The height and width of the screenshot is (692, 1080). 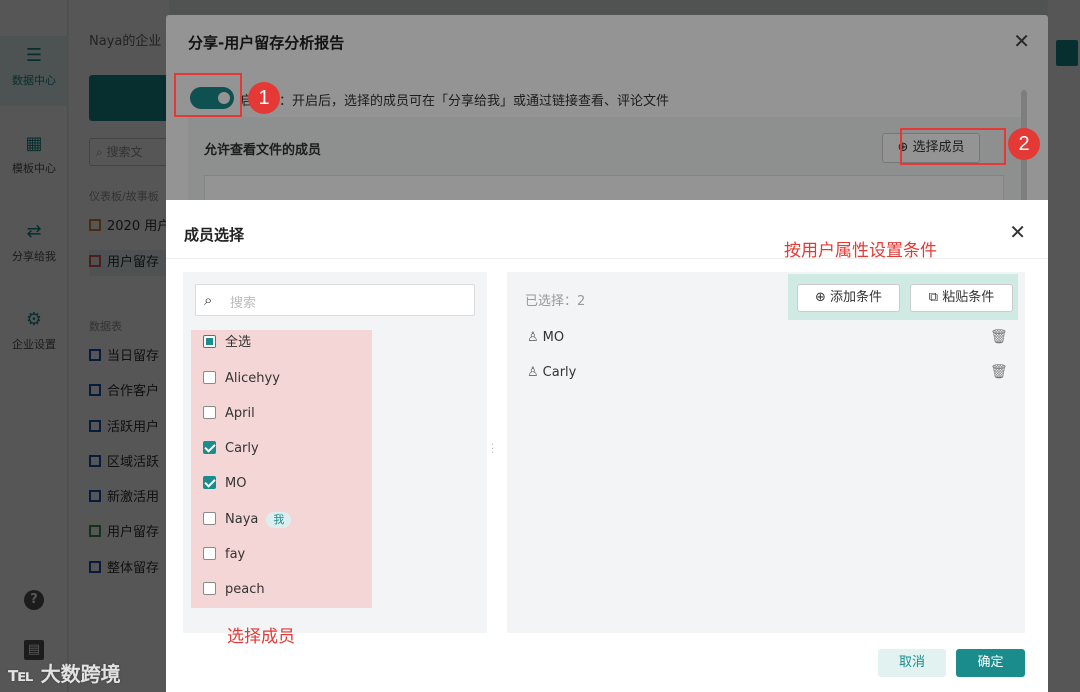 I want to click on close-icon: ✕, so click(x=1017, y=232).